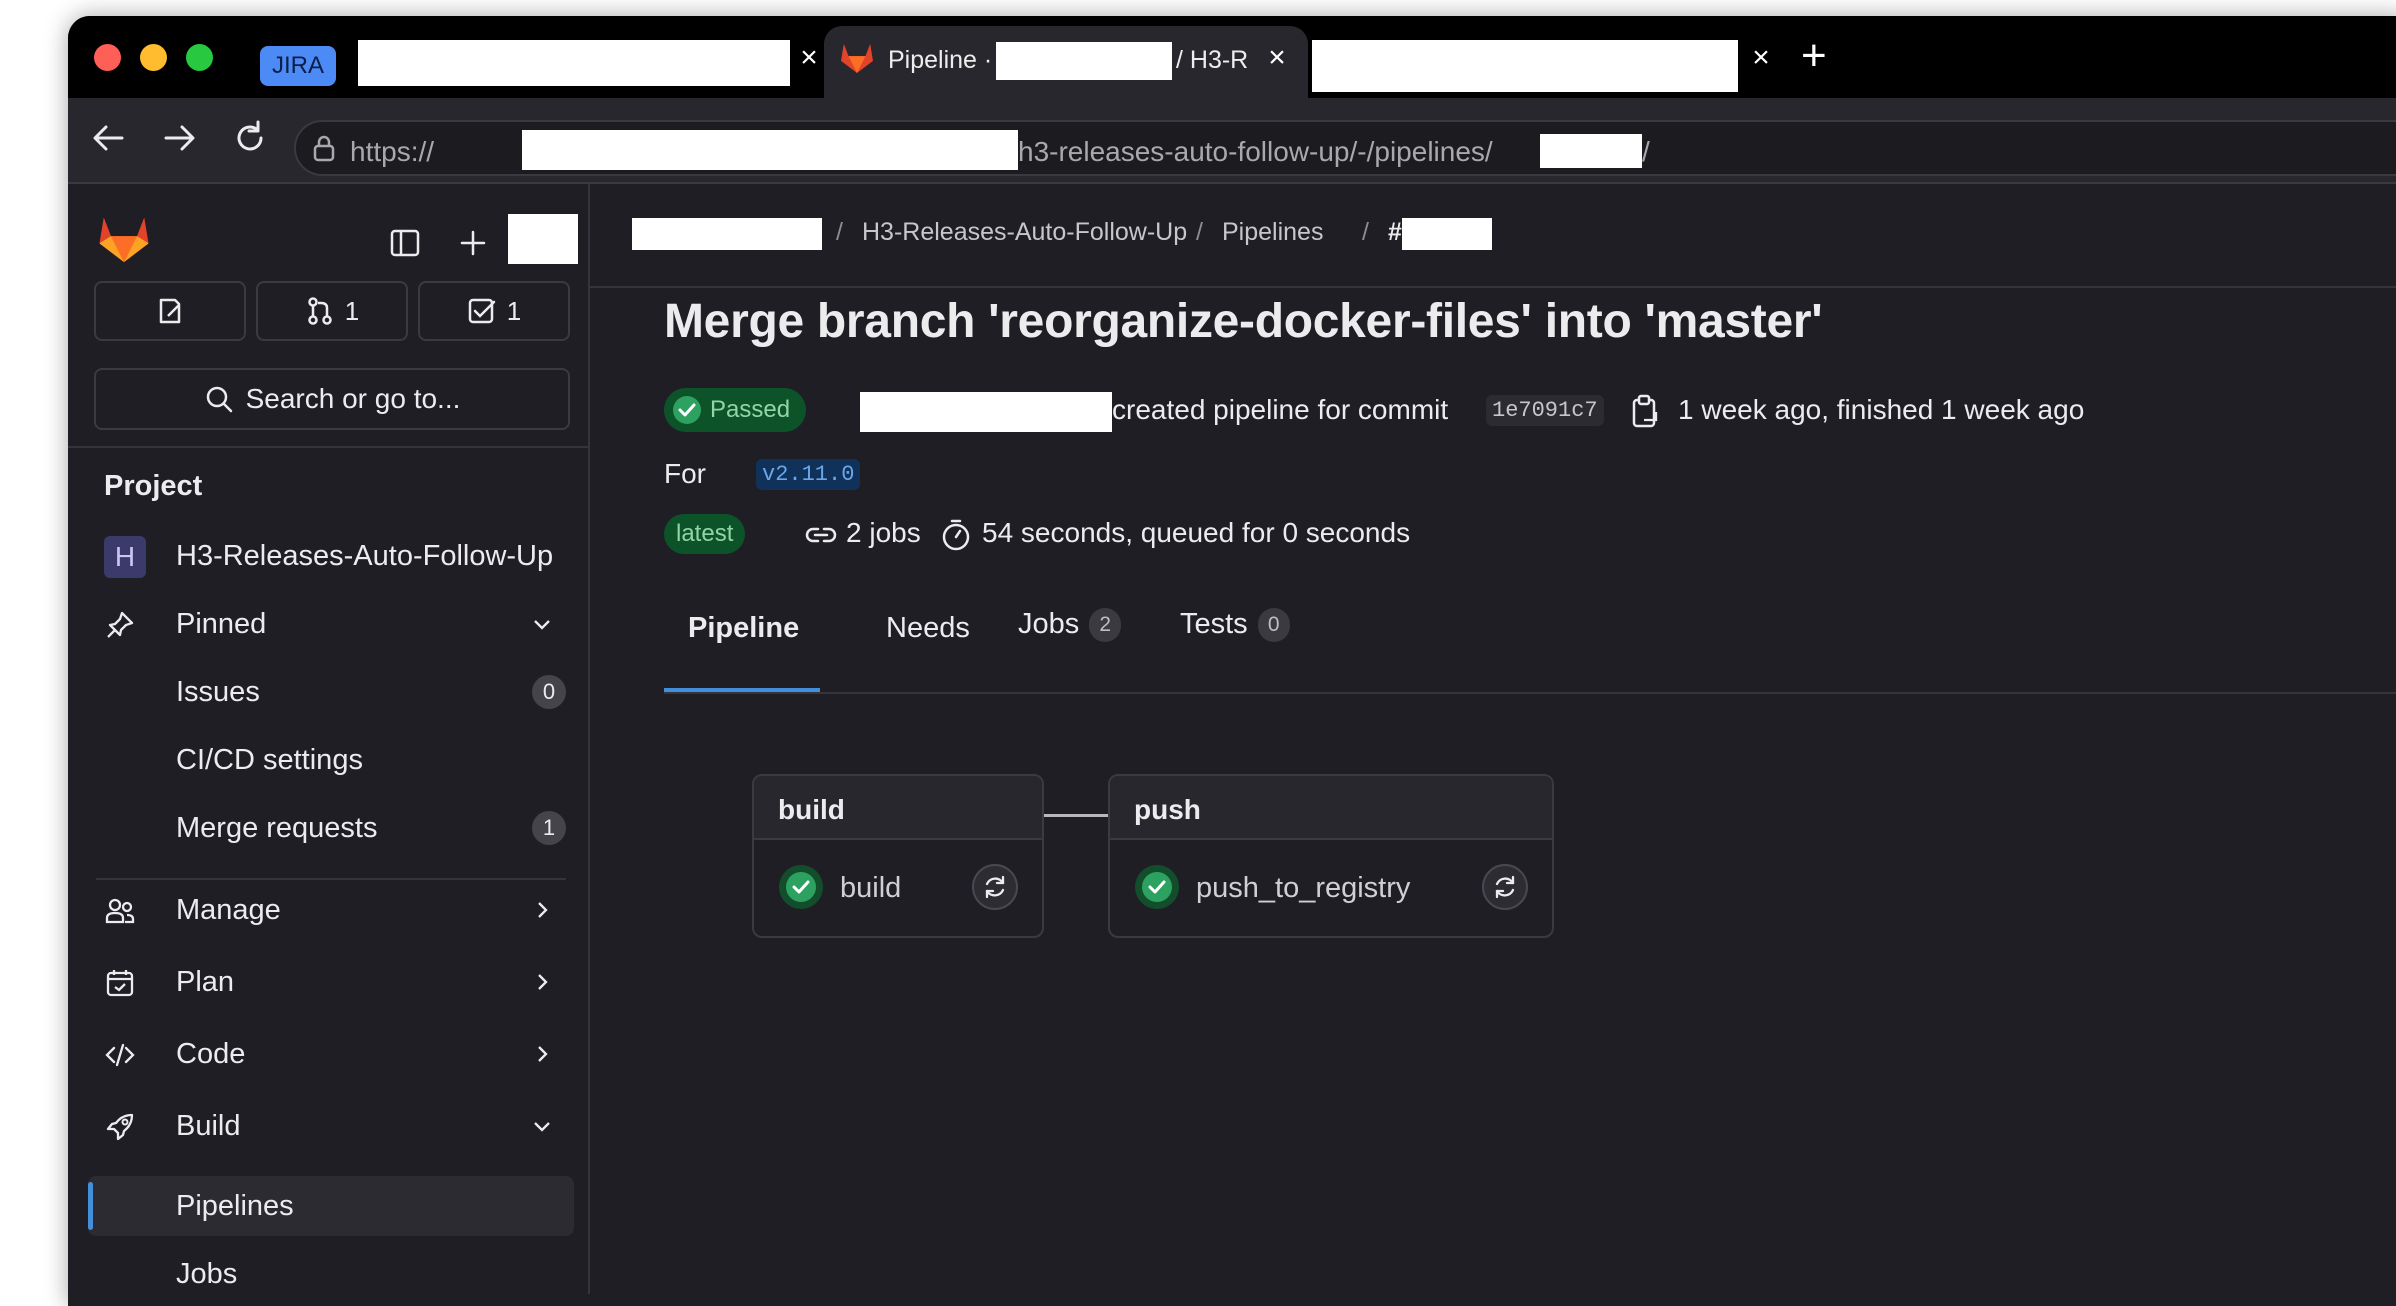 This screenshot has height=1306, width=2396. I want to click on url-path: h3-releases-auto-follow-up/-/pipelines/, so click(1255, 151).